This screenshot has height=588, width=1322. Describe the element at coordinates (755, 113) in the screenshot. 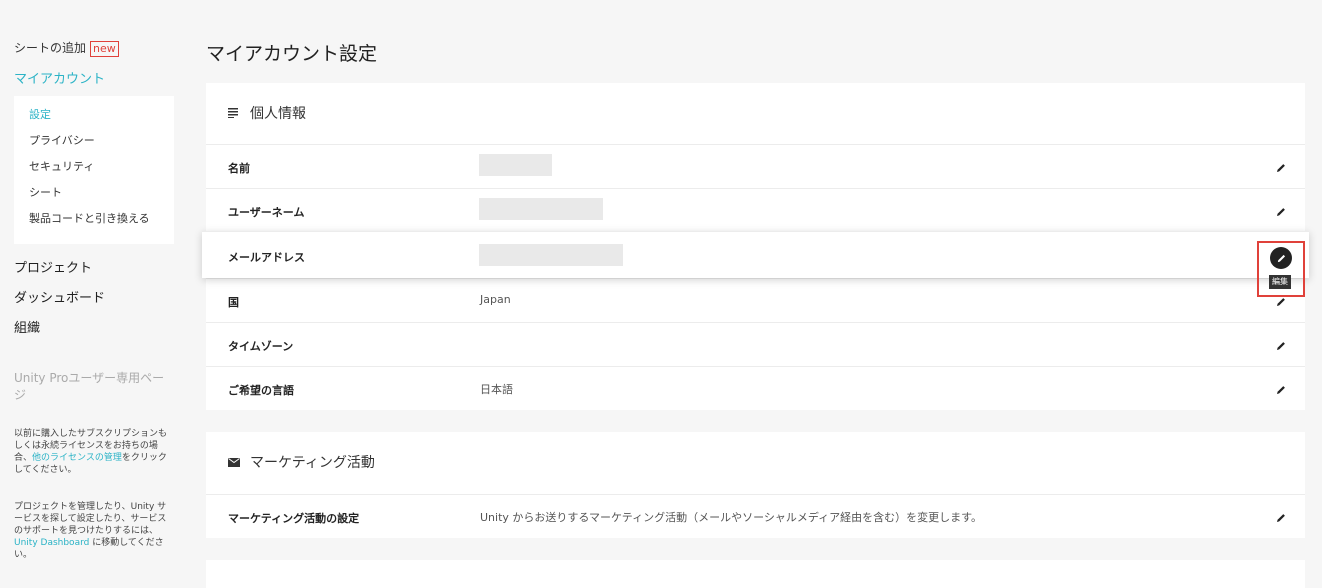

I see `personal-info-heading: 個人情報` at that location.